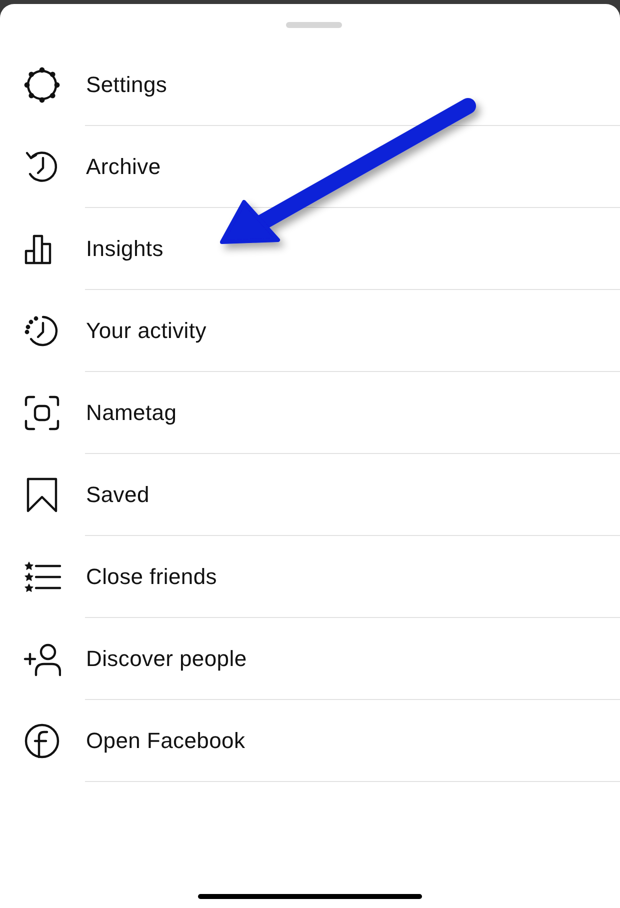  Describe the element at coordinates (310, 413) in the screenshot. I see `menu-item: Nametag` at that location.